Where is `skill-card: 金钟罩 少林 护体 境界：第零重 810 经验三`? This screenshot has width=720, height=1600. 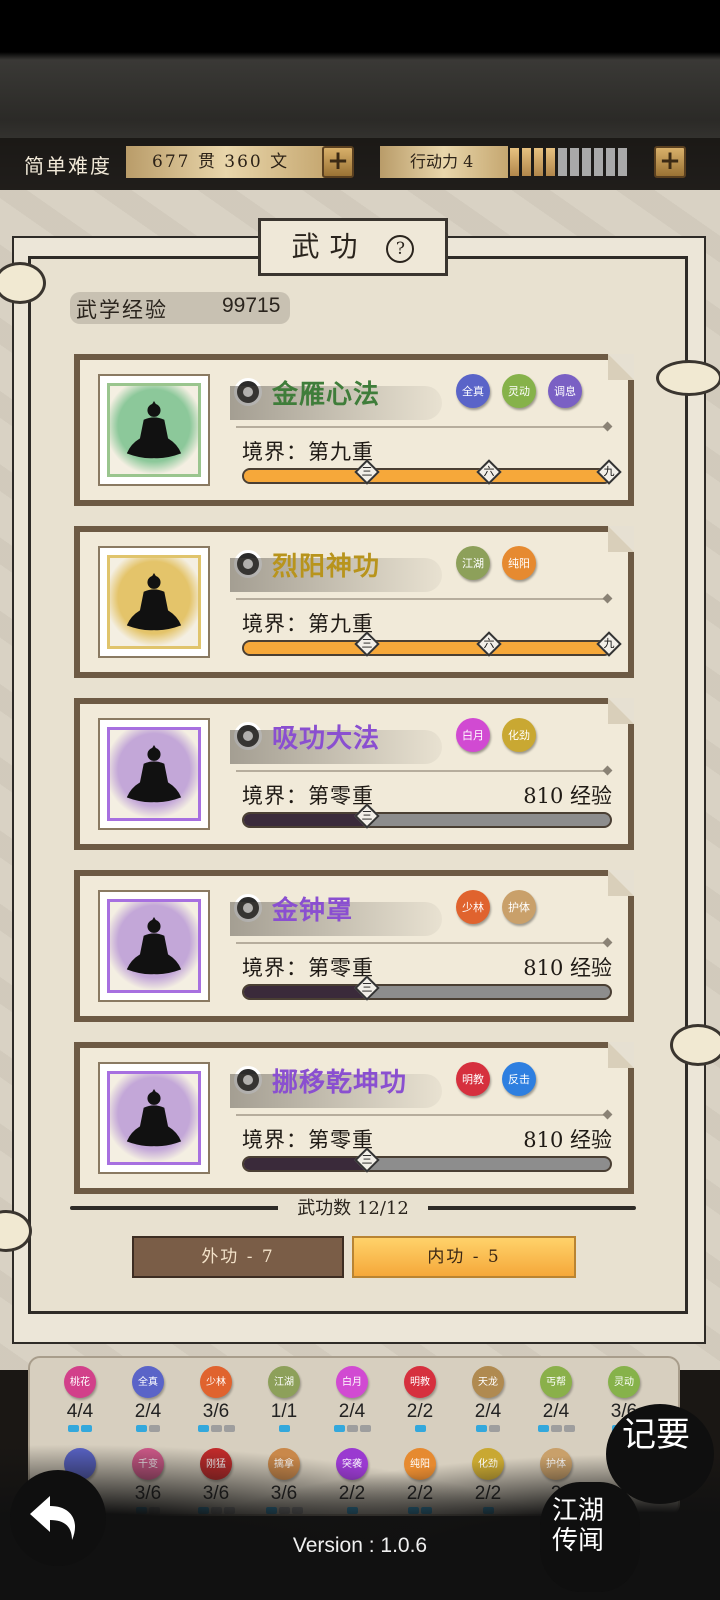 skill-card: 金钟罩 少林 护体 境界：第零重 810 经验三 is located at coordinates (354, 946).